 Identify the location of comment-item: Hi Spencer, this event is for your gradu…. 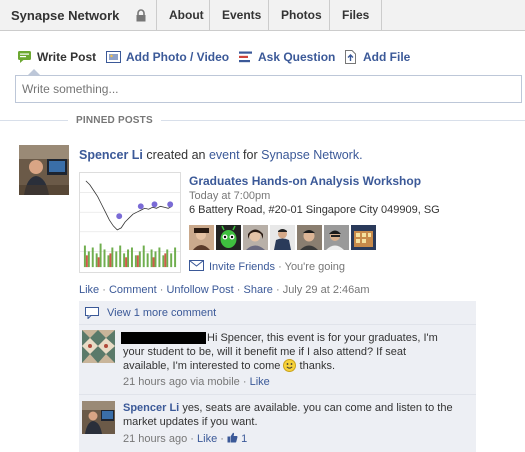
(277, 360).